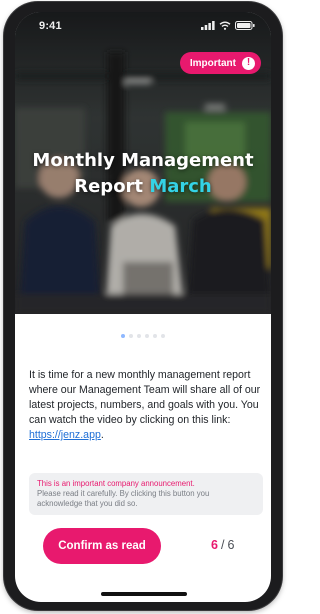 The width and height of the screenshot is (320, 614). I want to click on status-bar: 9:41, so click(143, 26).